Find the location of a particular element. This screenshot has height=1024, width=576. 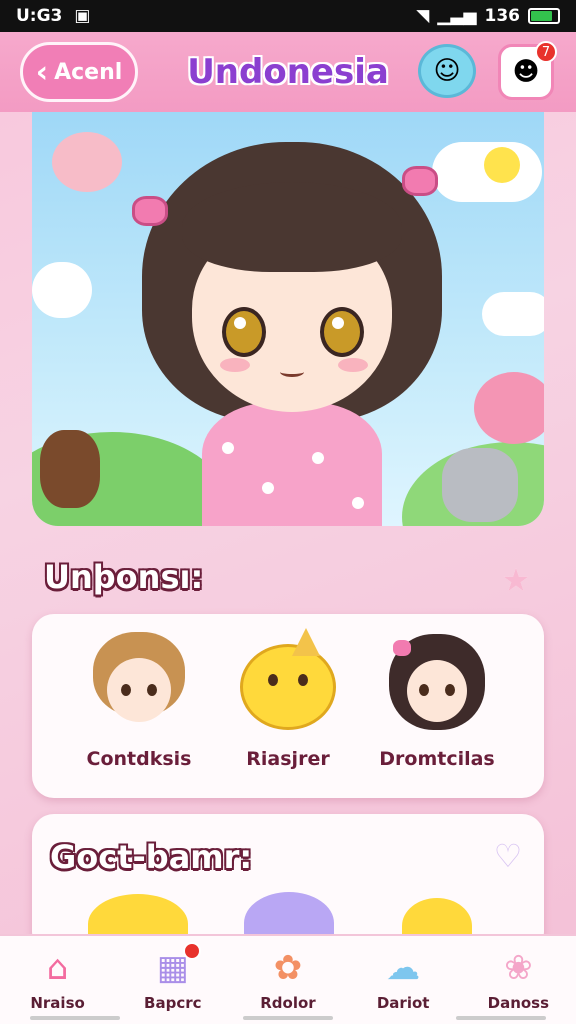

tab-label: Rdolor is located at coordinates (288, 1003).